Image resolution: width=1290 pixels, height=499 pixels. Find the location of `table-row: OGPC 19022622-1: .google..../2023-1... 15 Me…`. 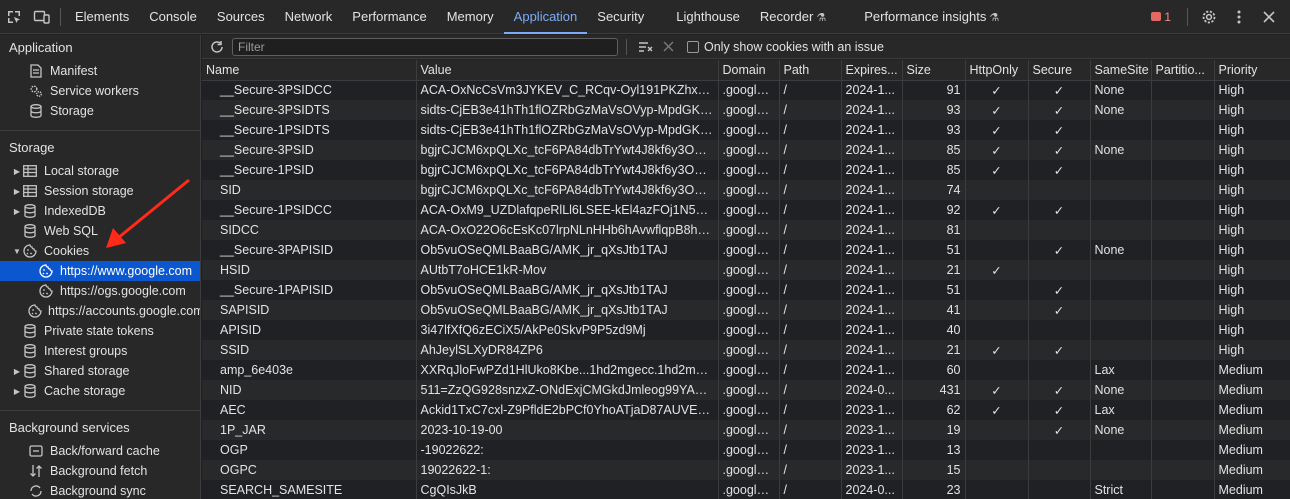

table-row: OGPC 19022622-1: .google..../2023-1... 15 Me… is located at coordinates (746, 470).